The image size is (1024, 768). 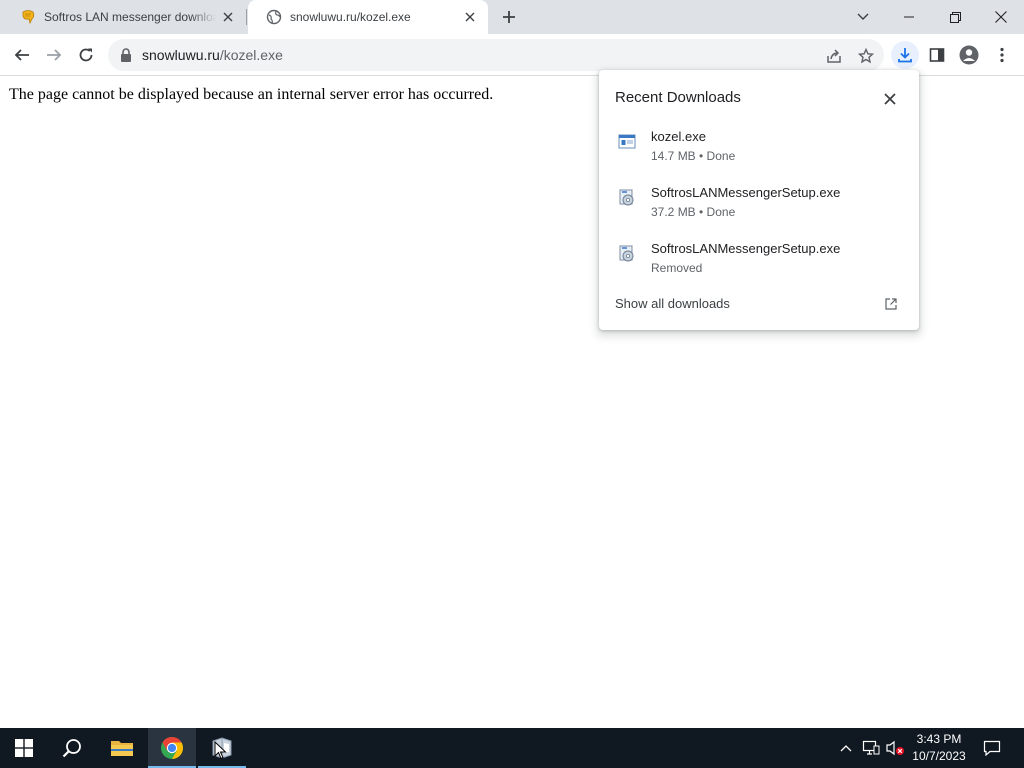 I want to click on minimize-icon, so click(x=909, y=17).